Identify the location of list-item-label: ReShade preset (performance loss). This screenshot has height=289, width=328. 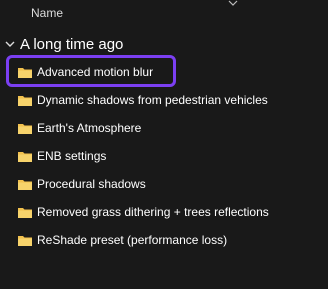
(132, 240).